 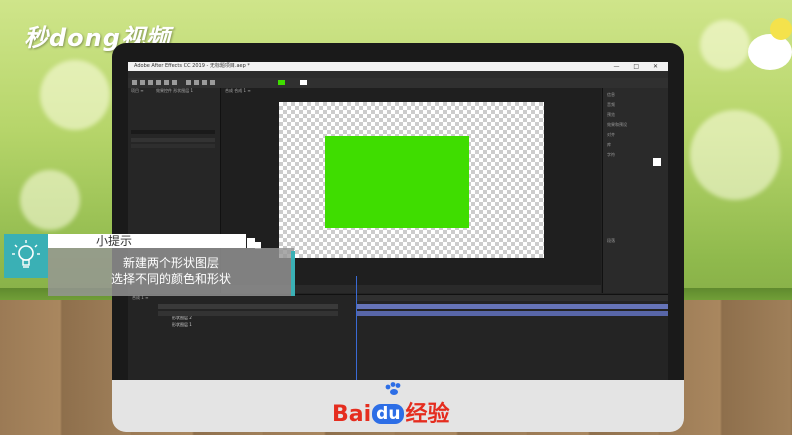 What do you see at coordinates (166, 82) in the screenshot?
I see `rotate-tool-icon` at bounding box center [166, 82].